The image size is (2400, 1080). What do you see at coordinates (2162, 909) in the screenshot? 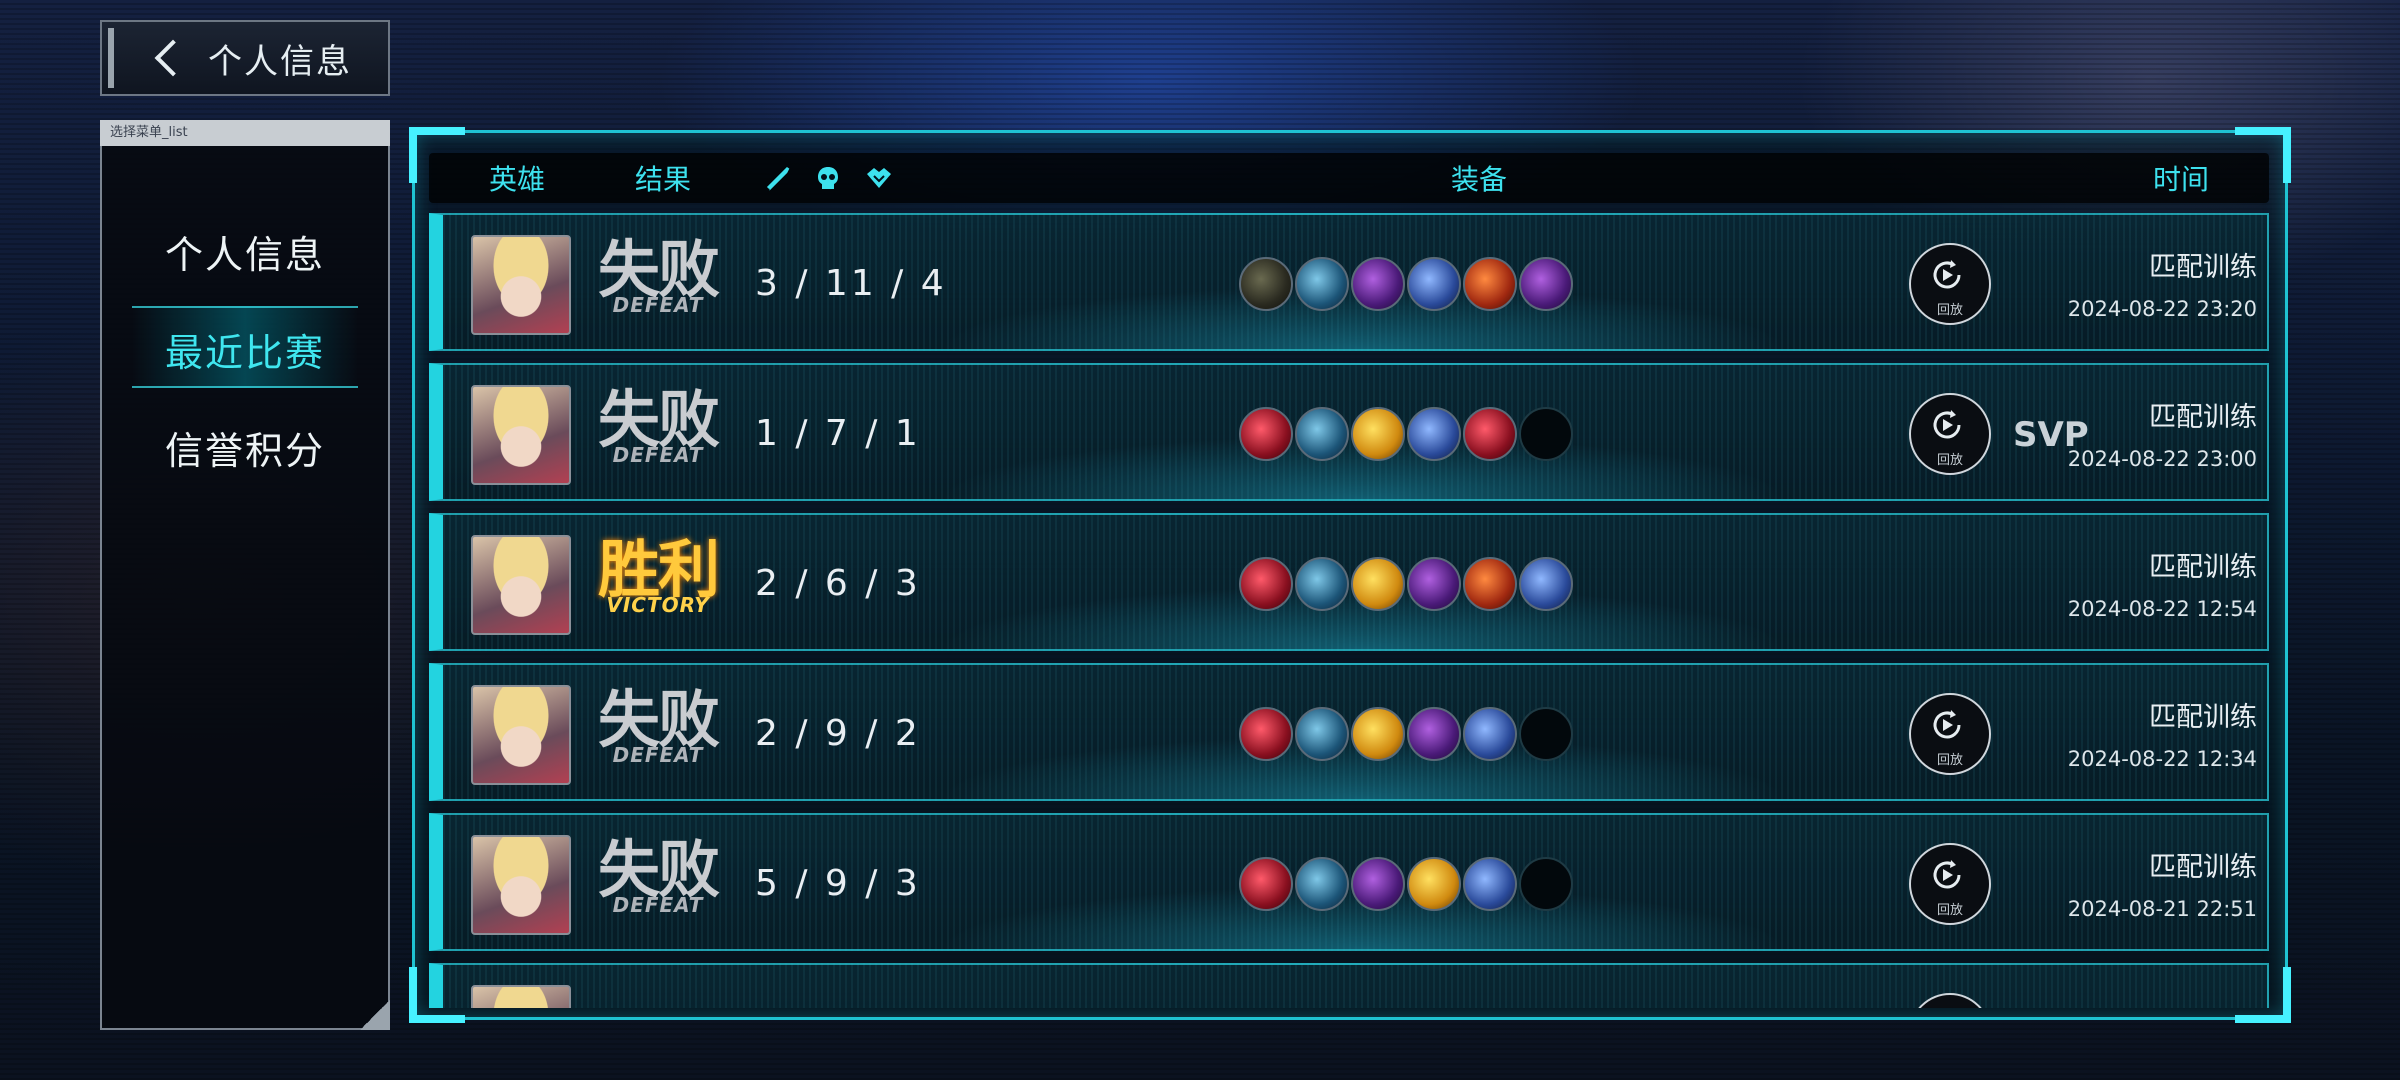
I see `match-datetime: 2024-08-21 22:51` at bounding box center [2162, 909].